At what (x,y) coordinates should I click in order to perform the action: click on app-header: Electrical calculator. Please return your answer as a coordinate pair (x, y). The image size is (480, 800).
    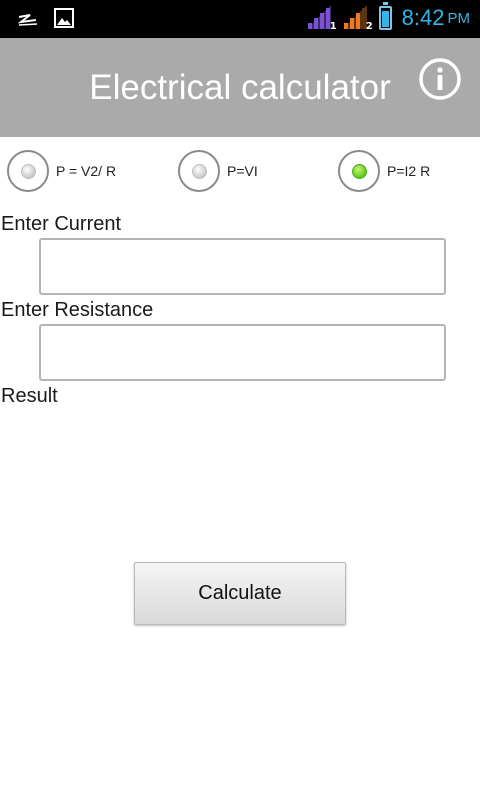
    Looking at the image, I should click on (240, 87).